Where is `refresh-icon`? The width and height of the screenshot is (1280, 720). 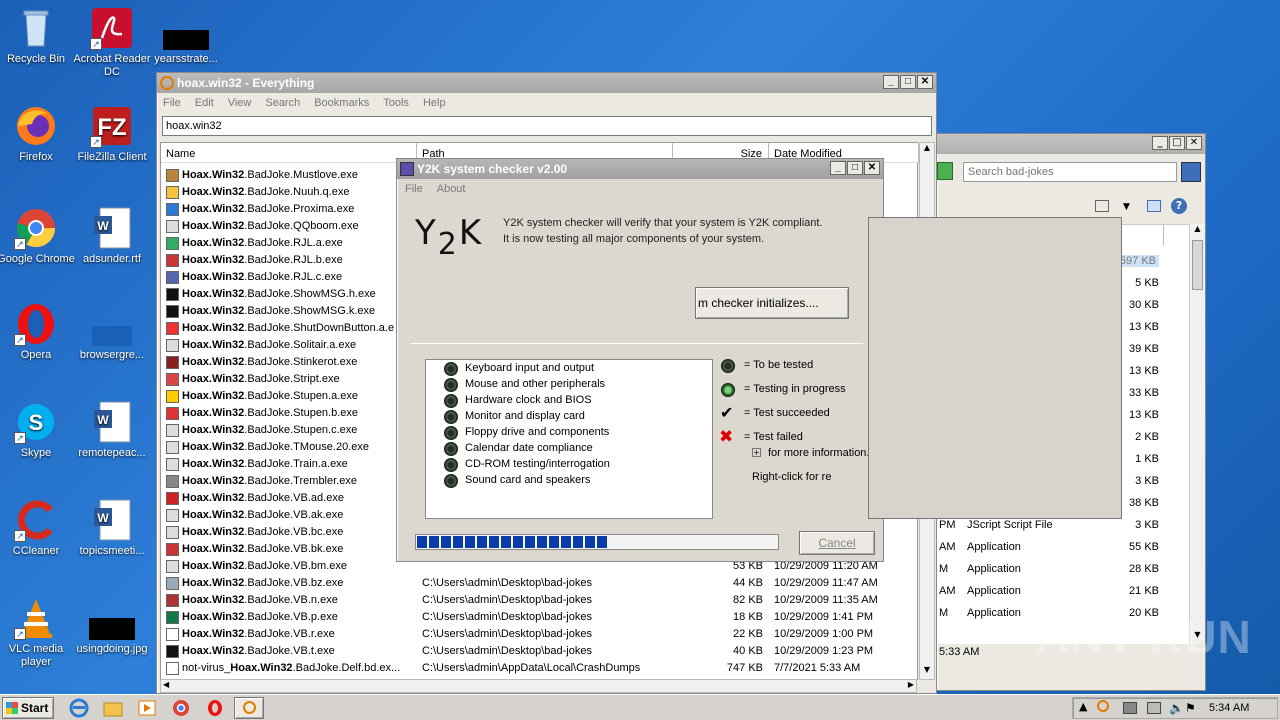
refresh-icon is located at coordinates (945, 171).